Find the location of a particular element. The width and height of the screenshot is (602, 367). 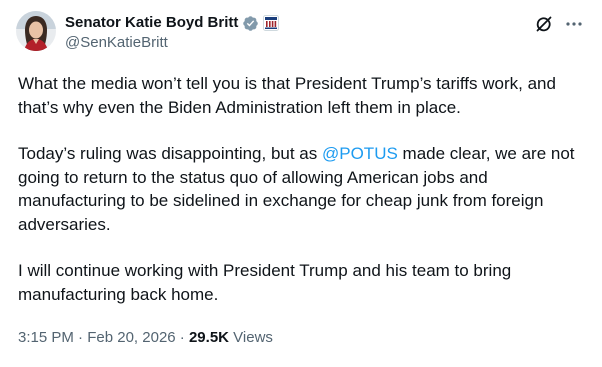

tweet-top-actions is located at coordinates (559, 24).